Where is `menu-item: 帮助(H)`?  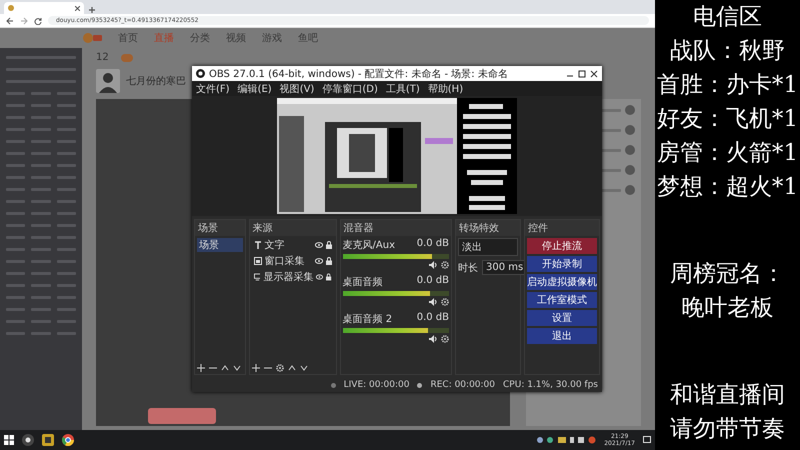 menu-item: 帮助(H) is located at coordinates (446, 89).